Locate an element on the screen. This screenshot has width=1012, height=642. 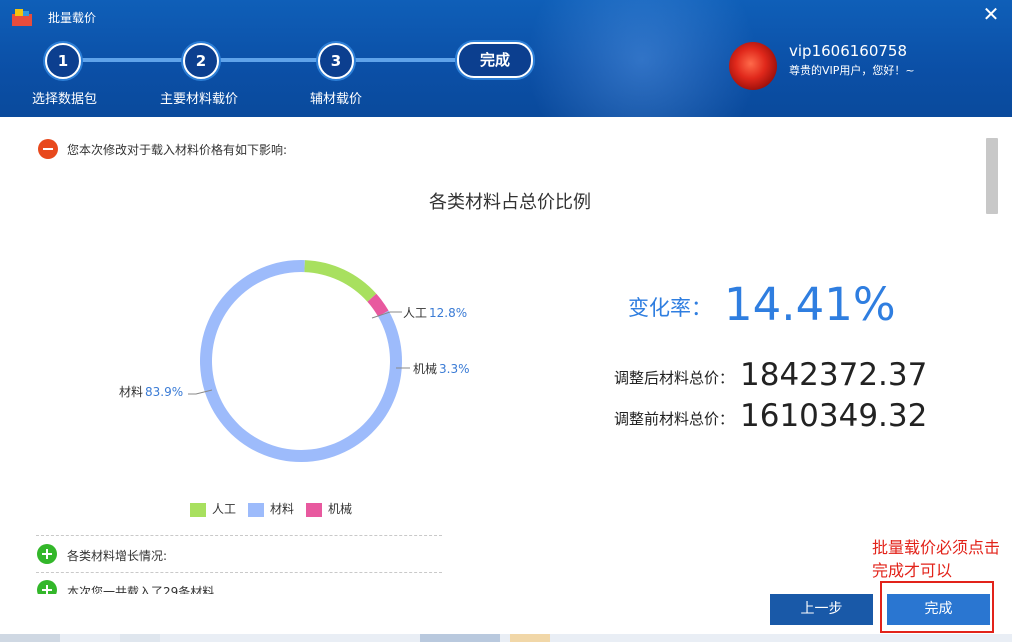
slice-label-jixie: 机械 3.3% is located at coordinates (441, 368).